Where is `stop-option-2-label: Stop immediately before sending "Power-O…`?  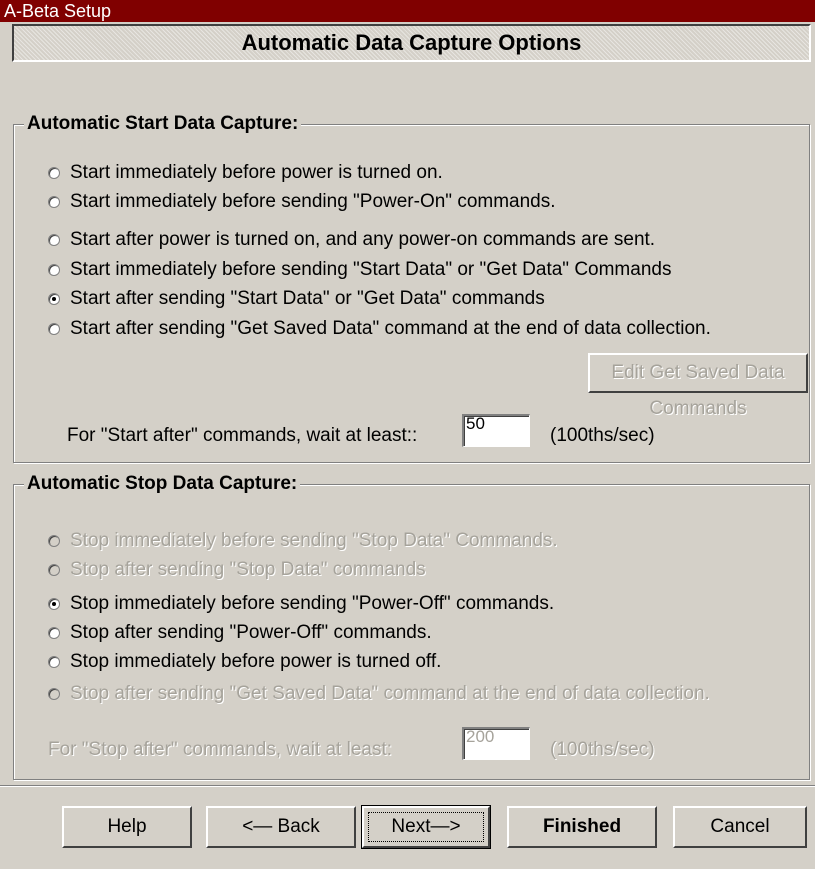
stop-option-2-label: Stop immediately before sending "Power-O… is located at coordinates (312, 603).